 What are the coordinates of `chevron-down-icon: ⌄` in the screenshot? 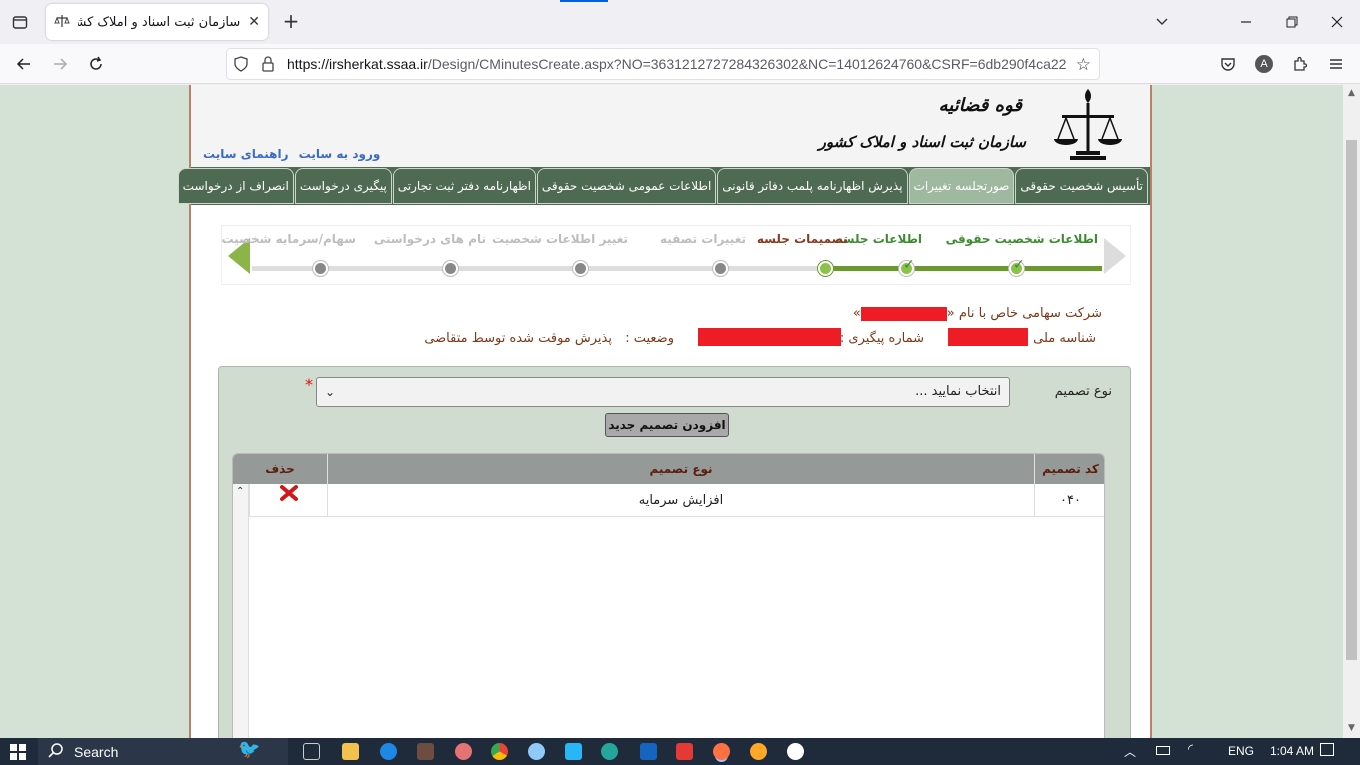 It's located at (330, 392).